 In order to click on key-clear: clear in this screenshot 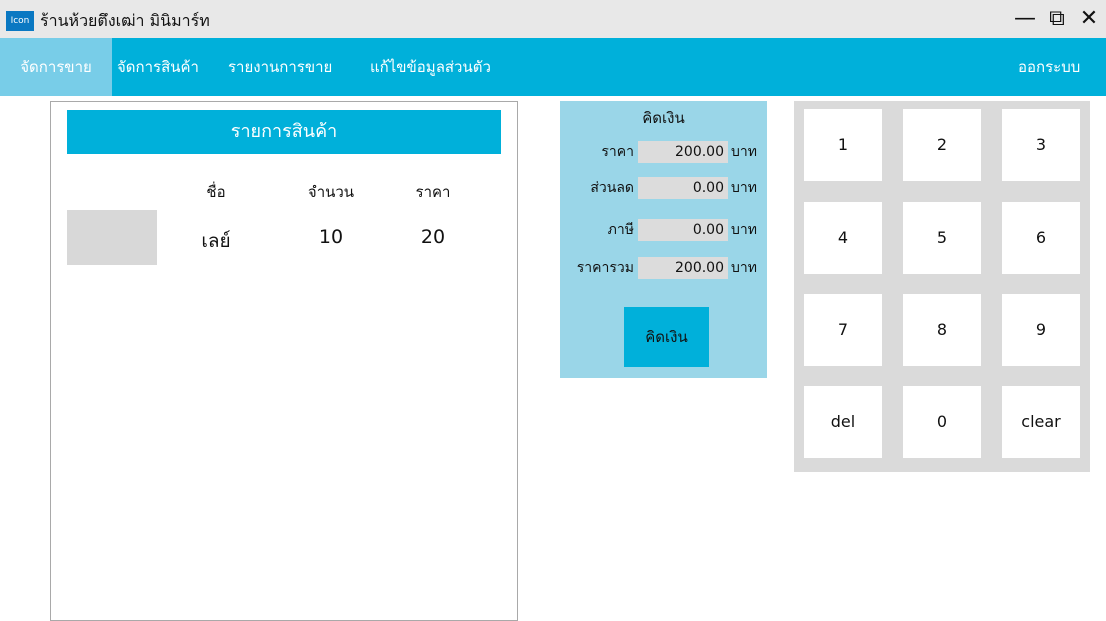, I will do `click(1041, 422)`.